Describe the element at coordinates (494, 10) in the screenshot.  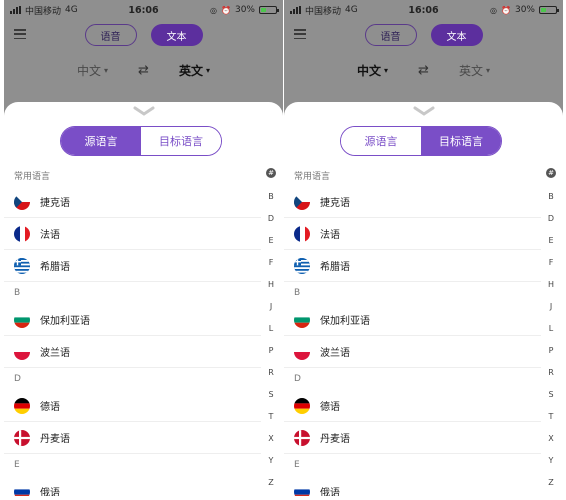
I see `lock-rotation-icon: ◎` at that location.